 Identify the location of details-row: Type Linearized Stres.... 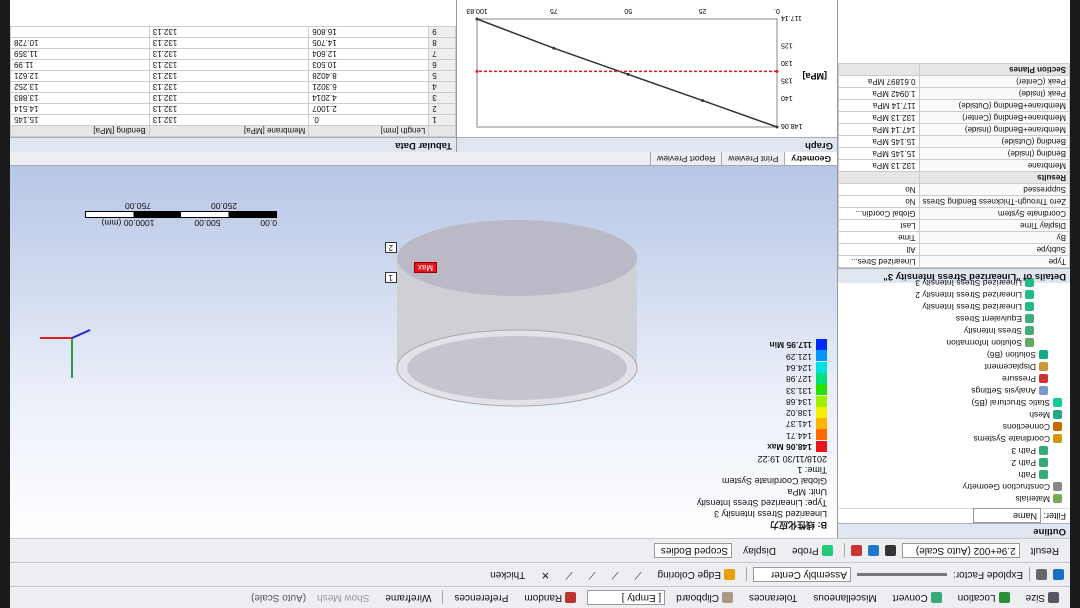
(954, 261).